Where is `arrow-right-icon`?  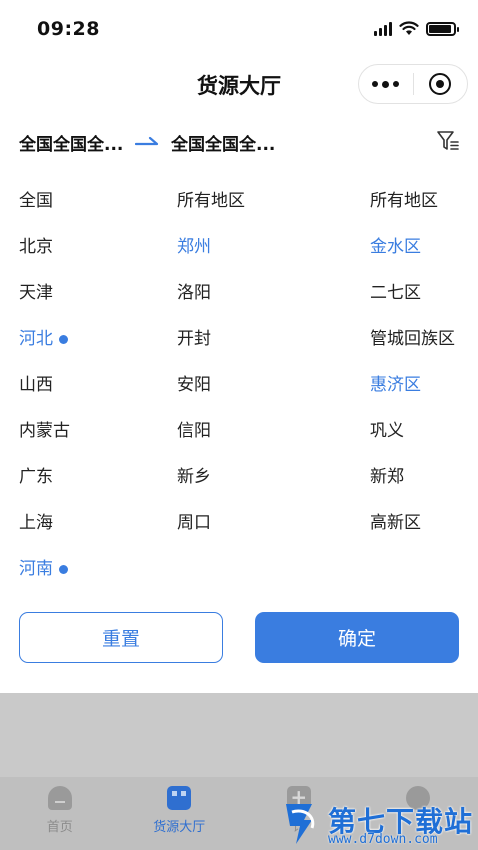
arrow-right-icon is located at coordinates (147, 141).